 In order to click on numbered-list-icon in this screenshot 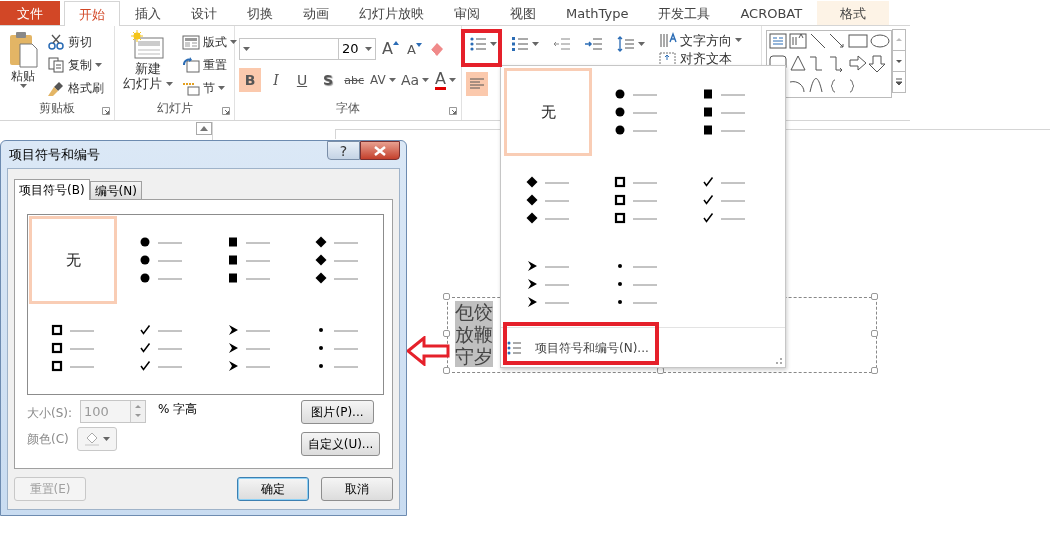, I will do `click(520, 44)`.